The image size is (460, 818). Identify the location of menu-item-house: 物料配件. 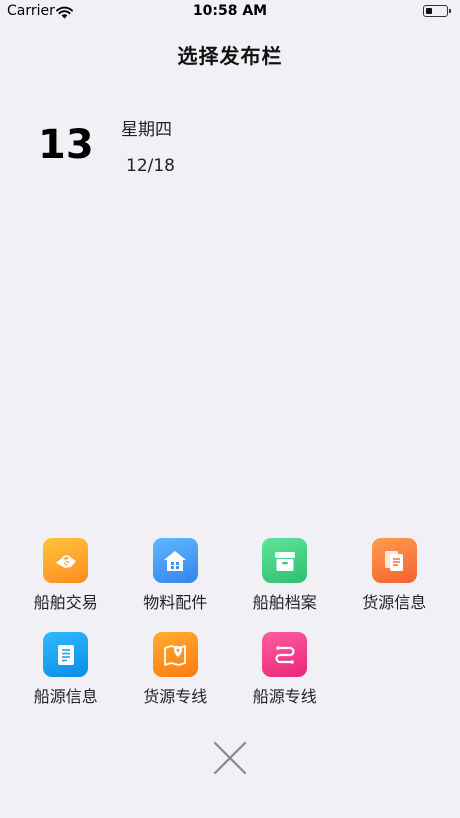
(176, 585).